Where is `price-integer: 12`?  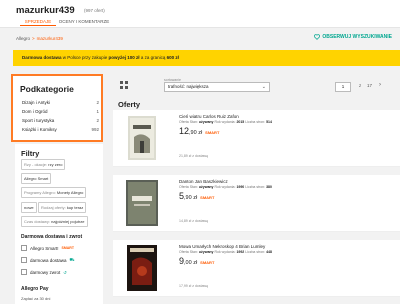
price-integer: 12 is located at coordinates (184, 131).